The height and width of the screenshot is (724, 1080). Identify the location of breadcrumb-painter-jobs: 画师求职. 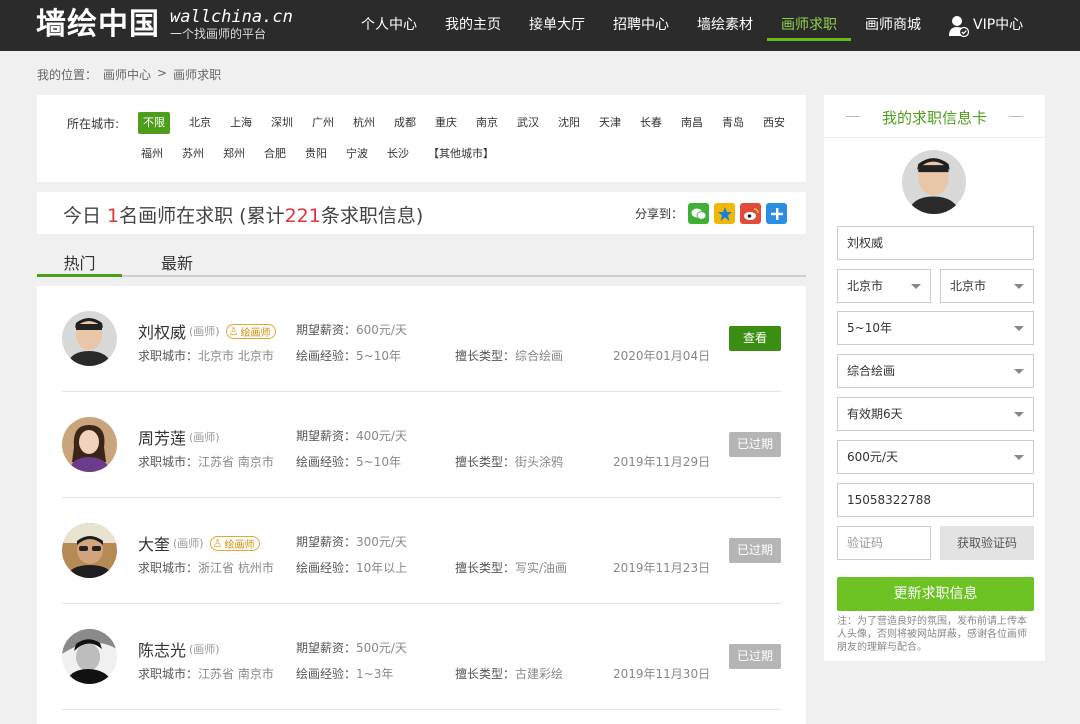
(197, 74).